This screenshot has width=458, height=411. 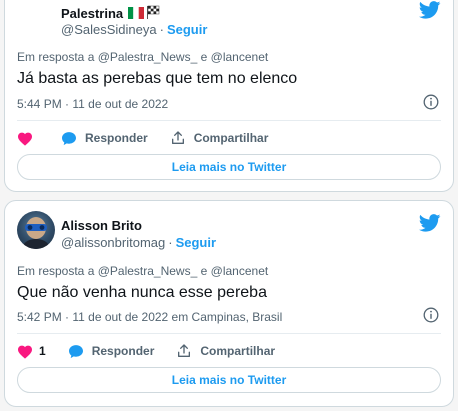 What do you see at coordinates (113, 242) in the screenshot?
I see `author-handle: @alissonbritomag` at bounding box center [113, 242].